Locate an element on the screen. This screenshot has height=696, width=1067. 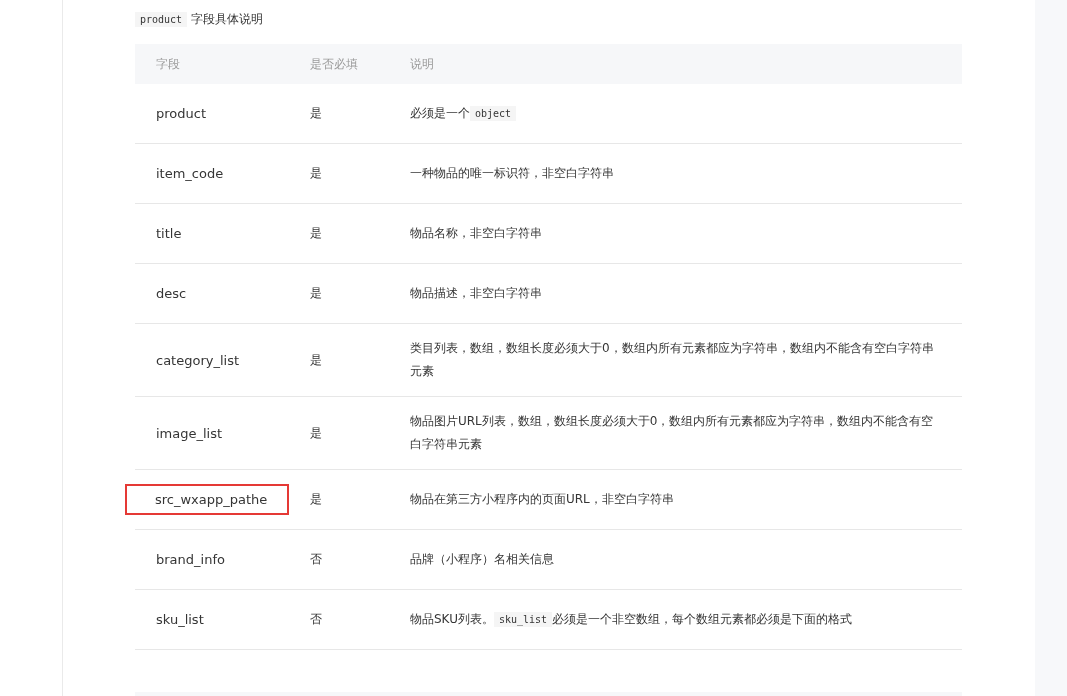
section-caption: 字段具体说明 is located at coordinates (227, 19).